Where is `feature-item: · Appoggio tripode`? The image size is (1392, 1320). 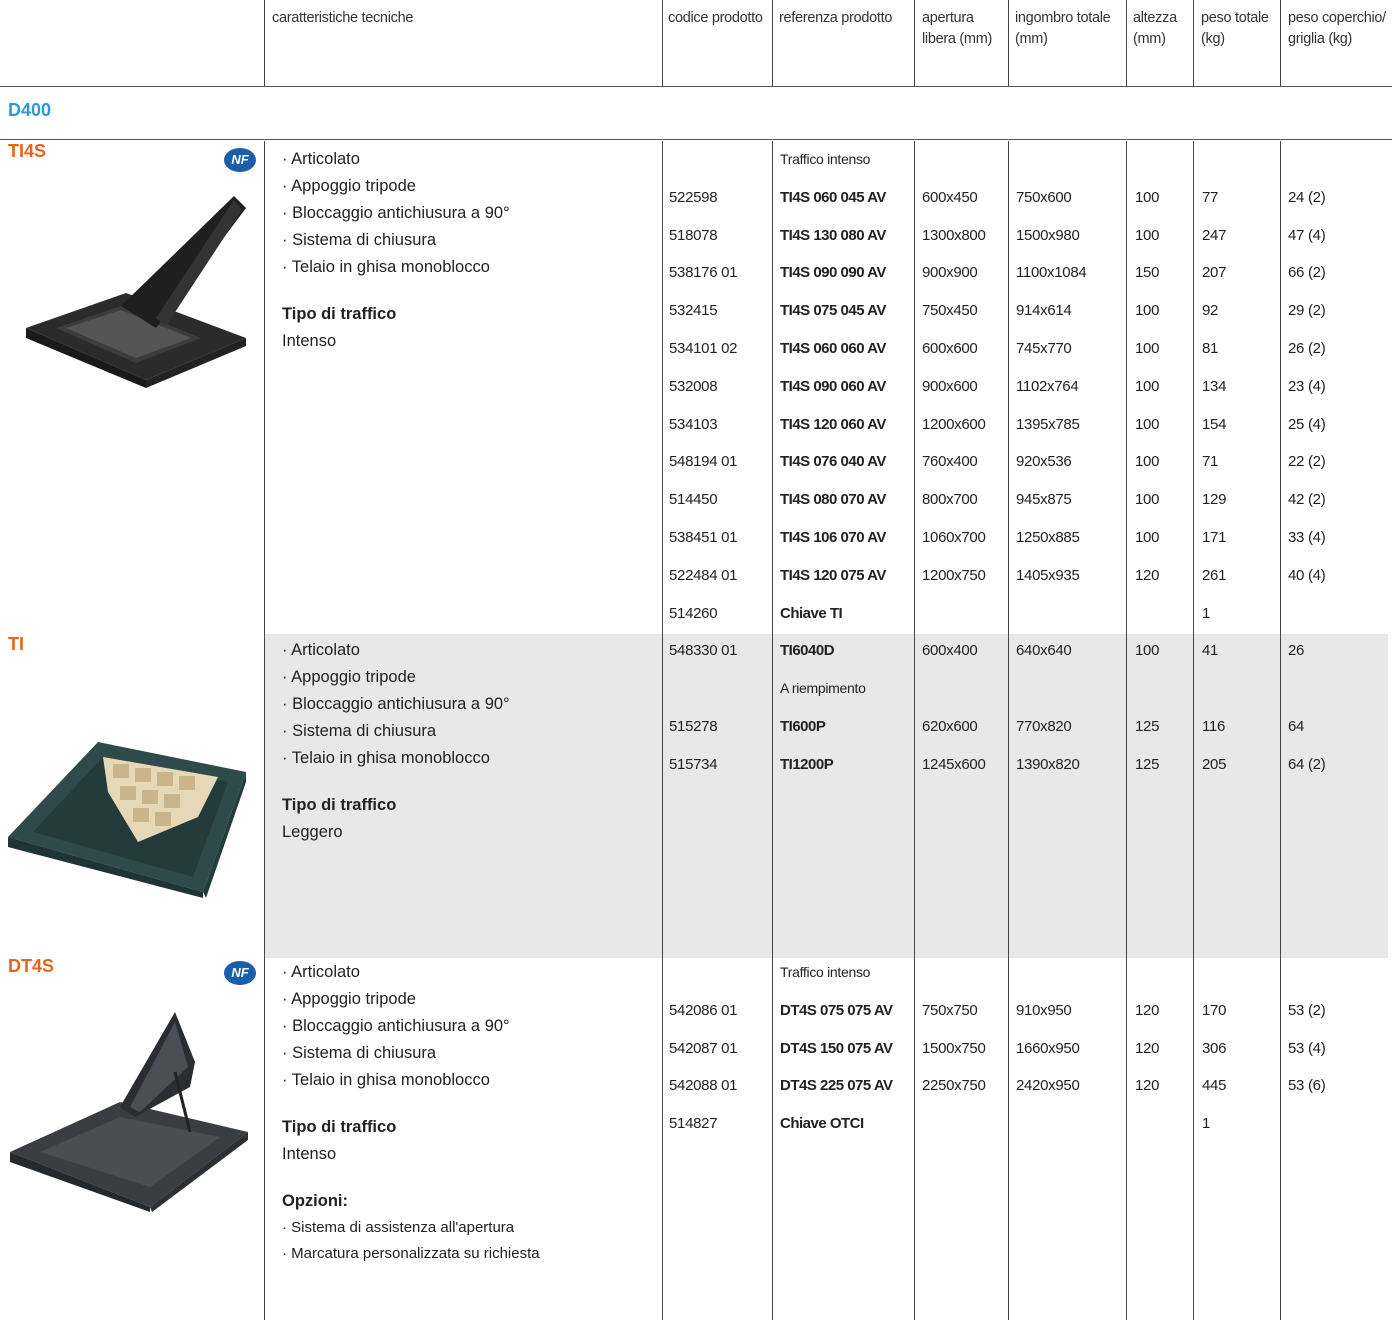
feature-item: · Appoggio tripode is located at coordinates (349, 999).